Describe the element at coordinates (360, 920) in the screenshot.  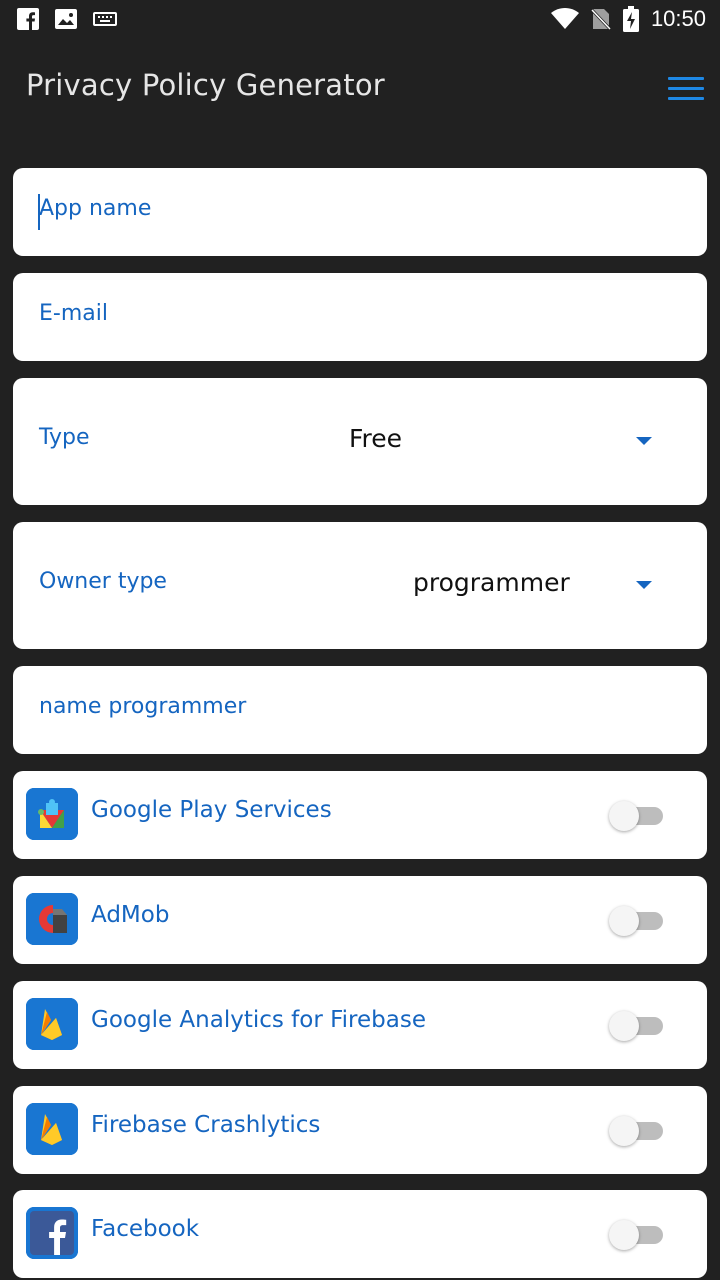
I see `service-row-admob: AdMob` at that location.